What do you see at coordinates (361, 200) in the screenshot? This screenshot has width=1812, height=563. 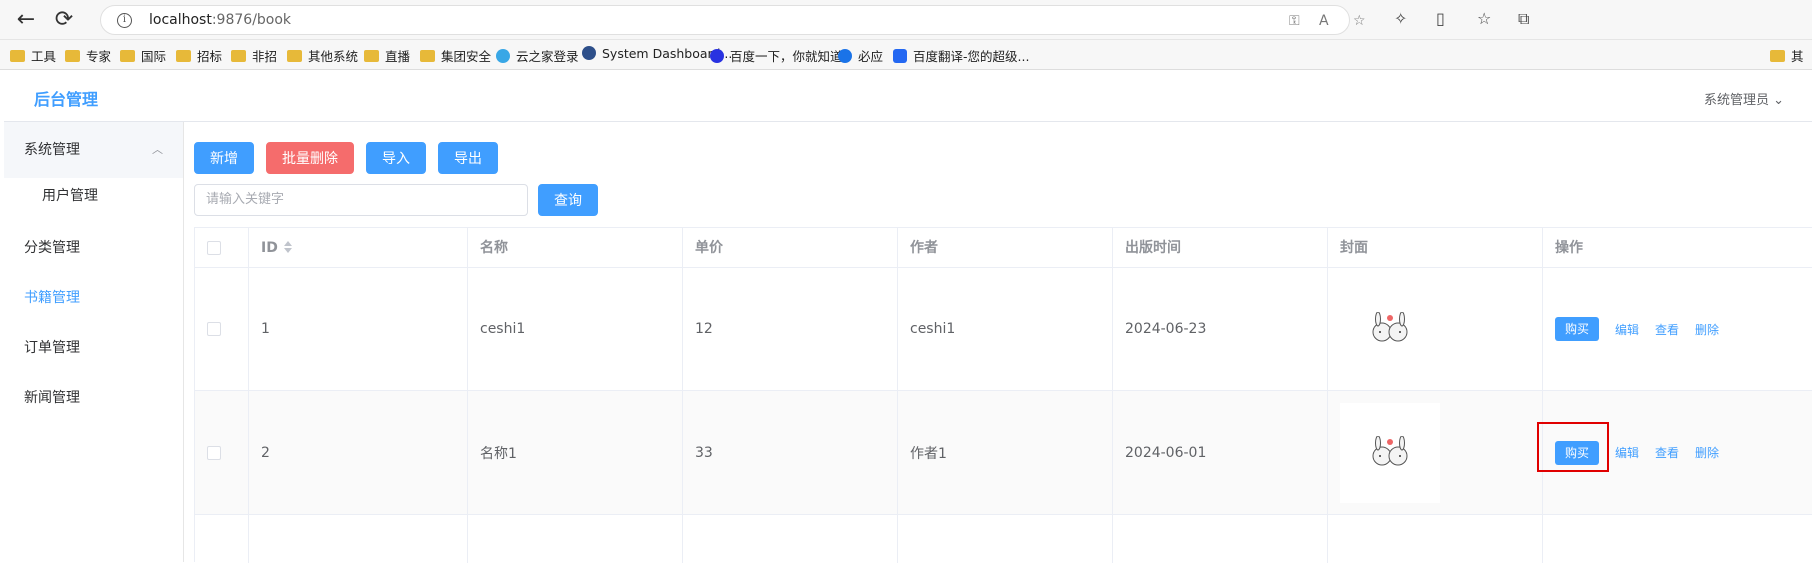 I see `search-input: 请输入关键字` at bounding box center [361, 200].